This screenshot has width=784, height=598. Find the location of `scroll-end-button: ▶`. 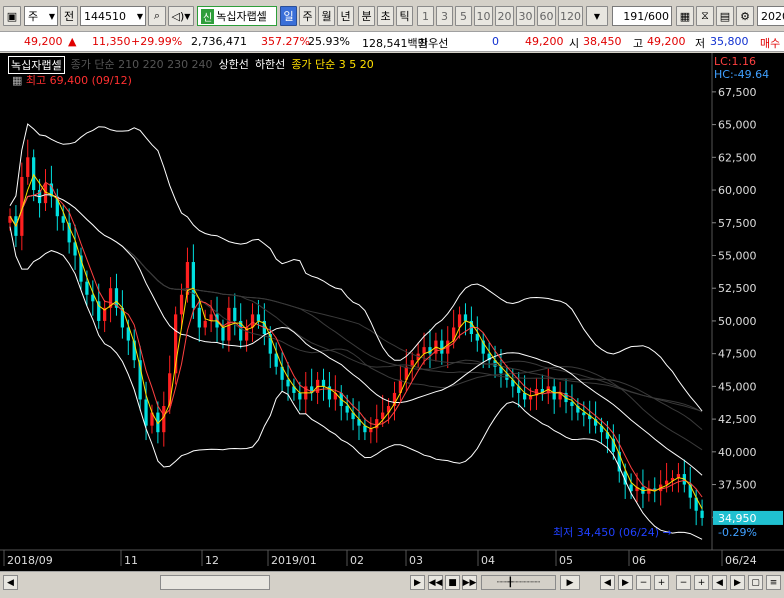

scroll-end-button: ▶ is located at coordinates (570, 582).